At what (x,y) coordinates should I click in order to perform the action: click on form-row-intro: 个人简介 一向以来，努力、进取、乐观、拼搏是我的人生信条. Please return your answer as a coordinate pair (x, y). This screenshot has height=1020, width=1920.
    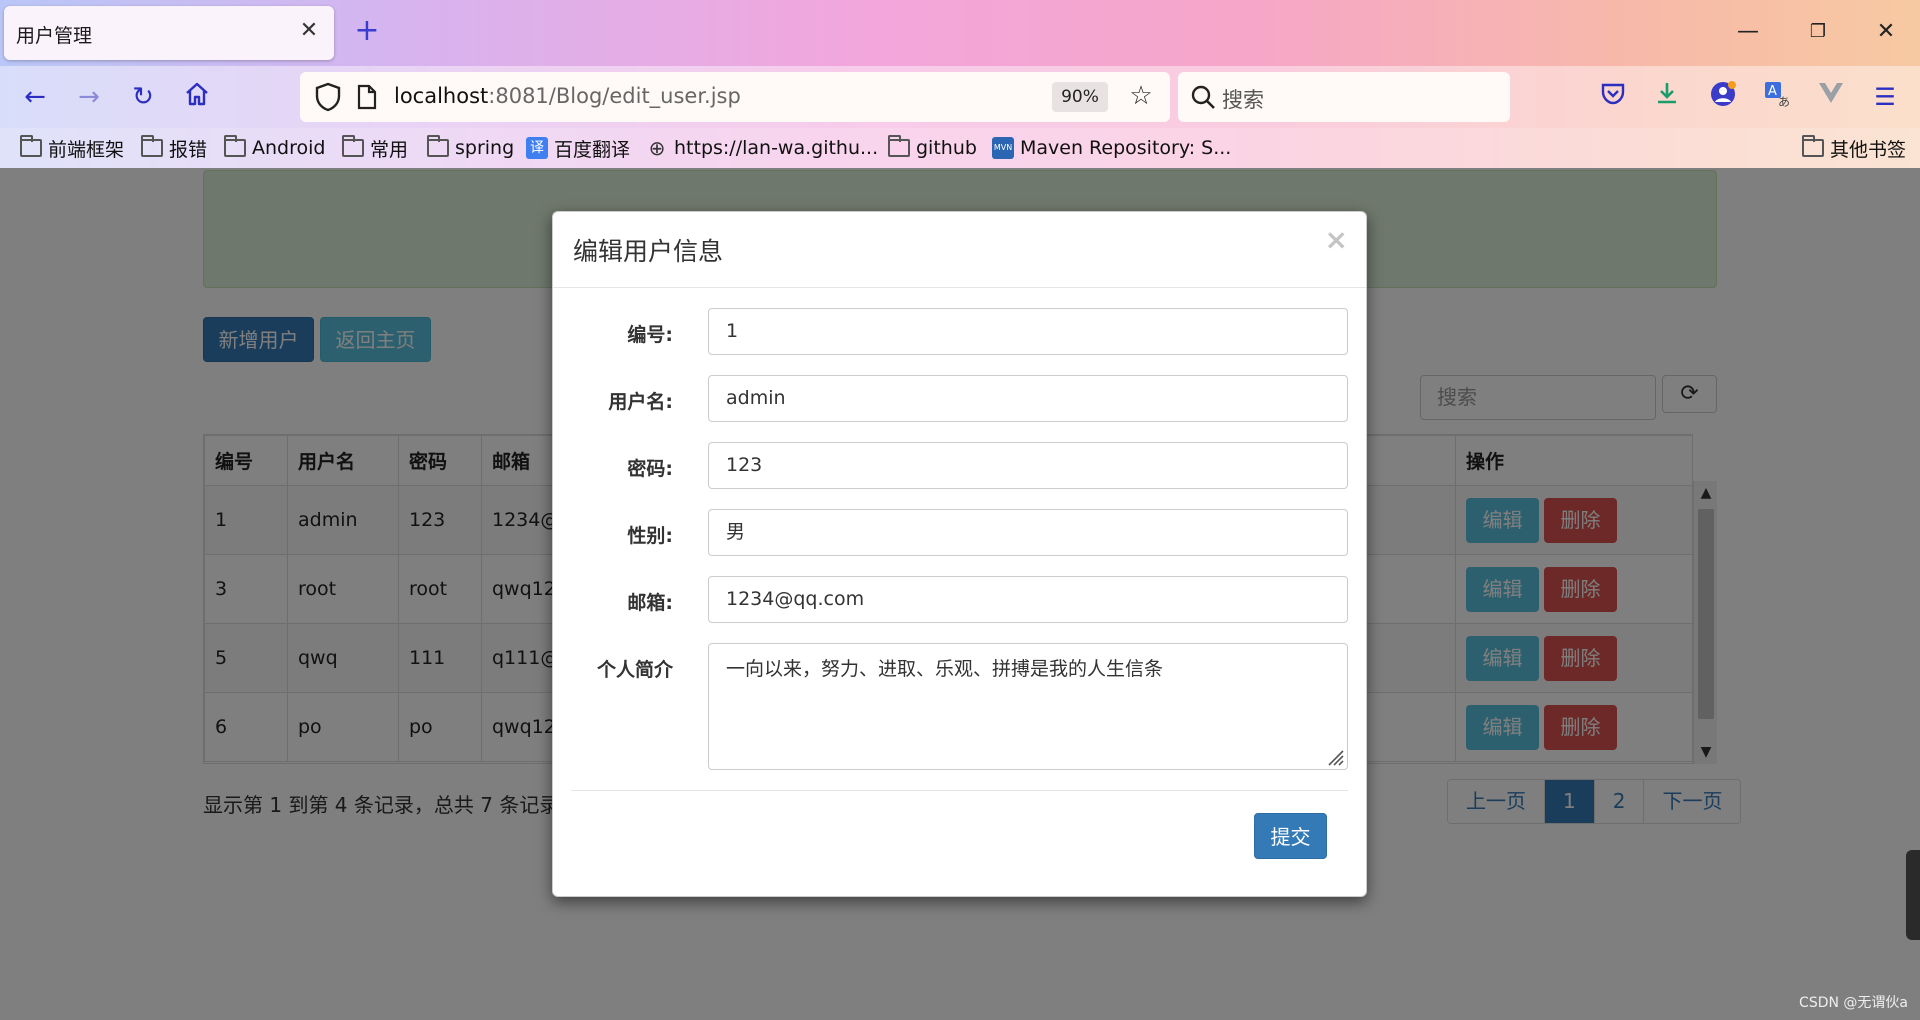
    Looking at the image, I should click on (959, 706).